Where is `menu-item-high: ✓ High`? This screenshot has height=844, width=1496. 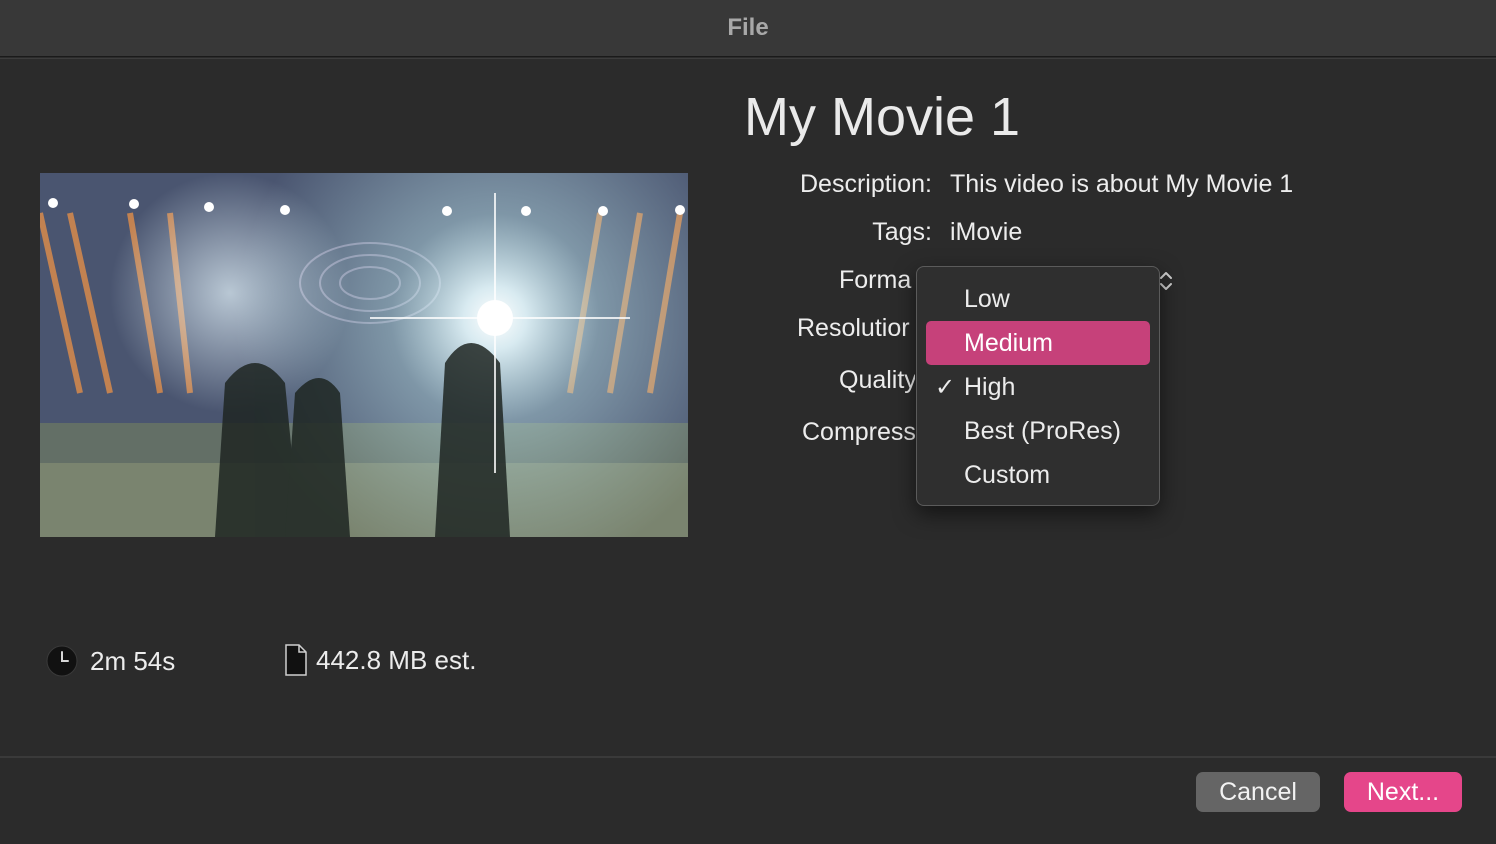
menu-item-high: ✓ High is located at coordinates (1038, 387).